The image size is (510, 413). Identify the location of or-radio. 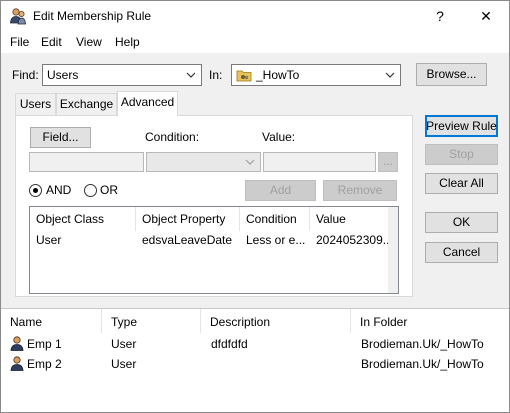
(90, 190).